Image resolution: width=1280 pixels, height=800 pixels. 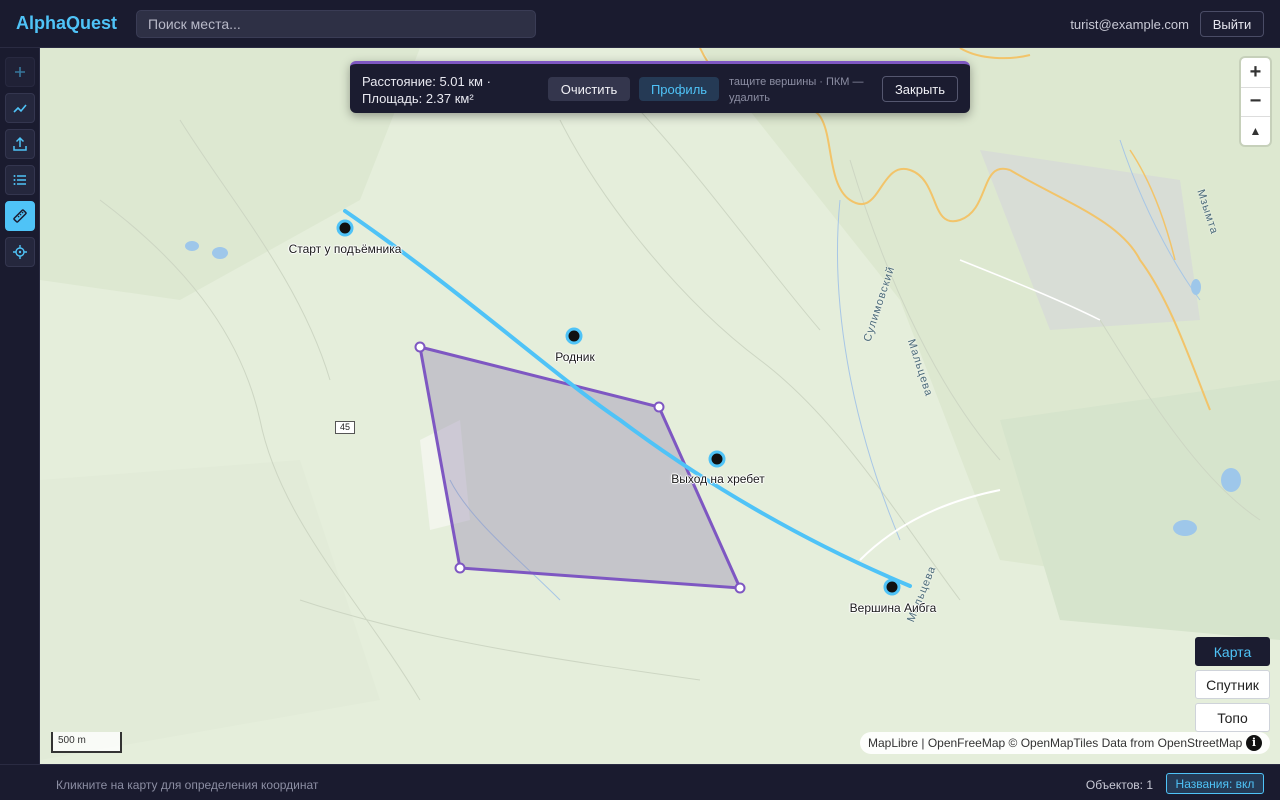 What do you see at coordinates (589, 89) in the screenshot?
I see `clear-button: Очистить` at bounding box center [589, 89].